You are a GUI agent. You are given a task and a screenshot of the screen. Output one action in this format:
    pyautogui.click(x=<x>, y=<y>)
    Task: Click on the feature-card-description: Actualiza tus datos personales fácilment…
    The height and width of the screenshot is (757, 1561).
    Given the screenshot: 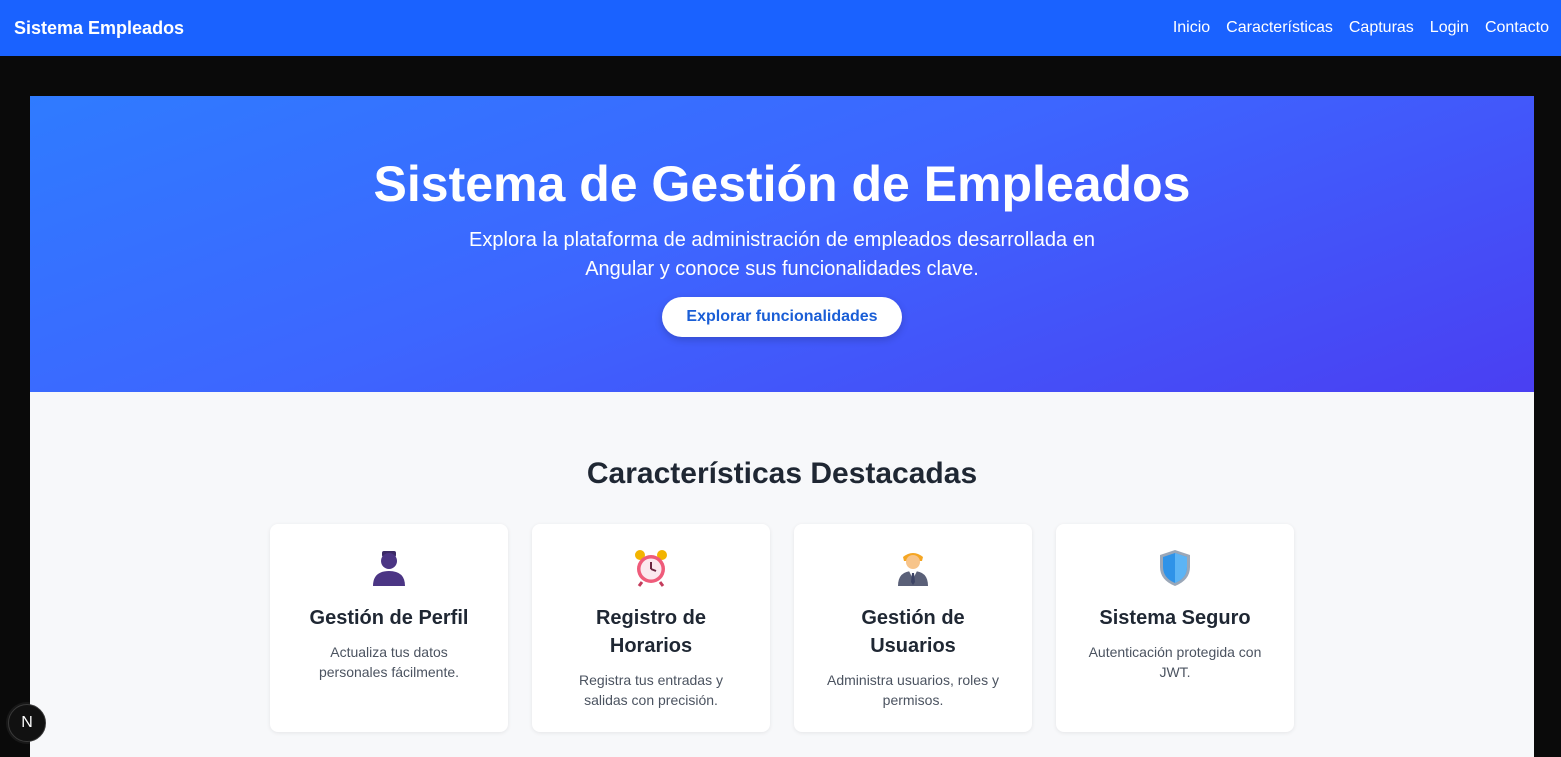 What is the action you would take?
    pyautogui.click(x=389, y=662)
    